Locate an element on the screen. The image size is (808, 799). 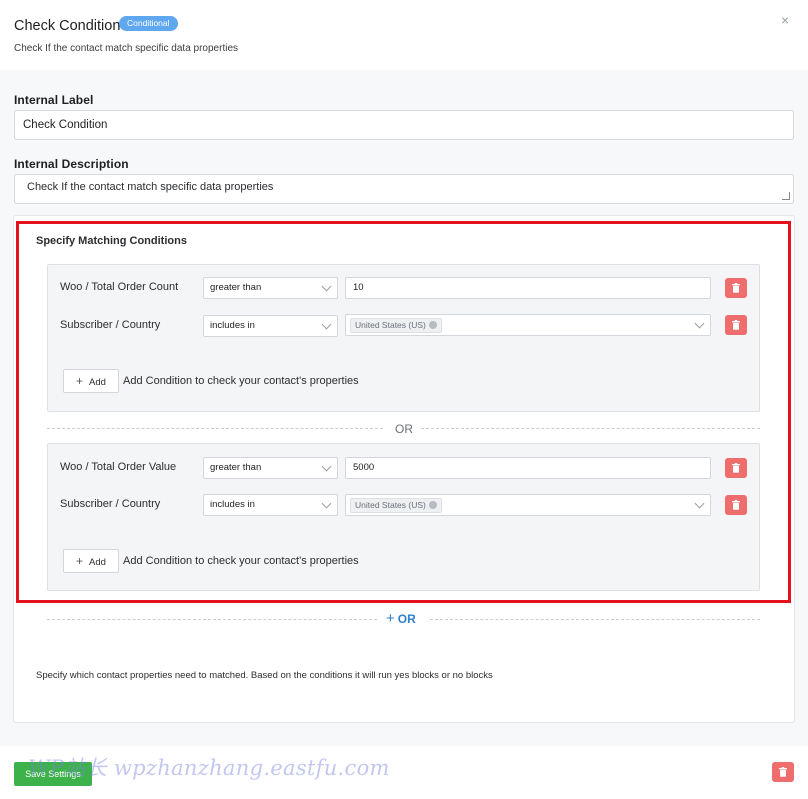
delete-block-button is located at coordinates (783, 772).